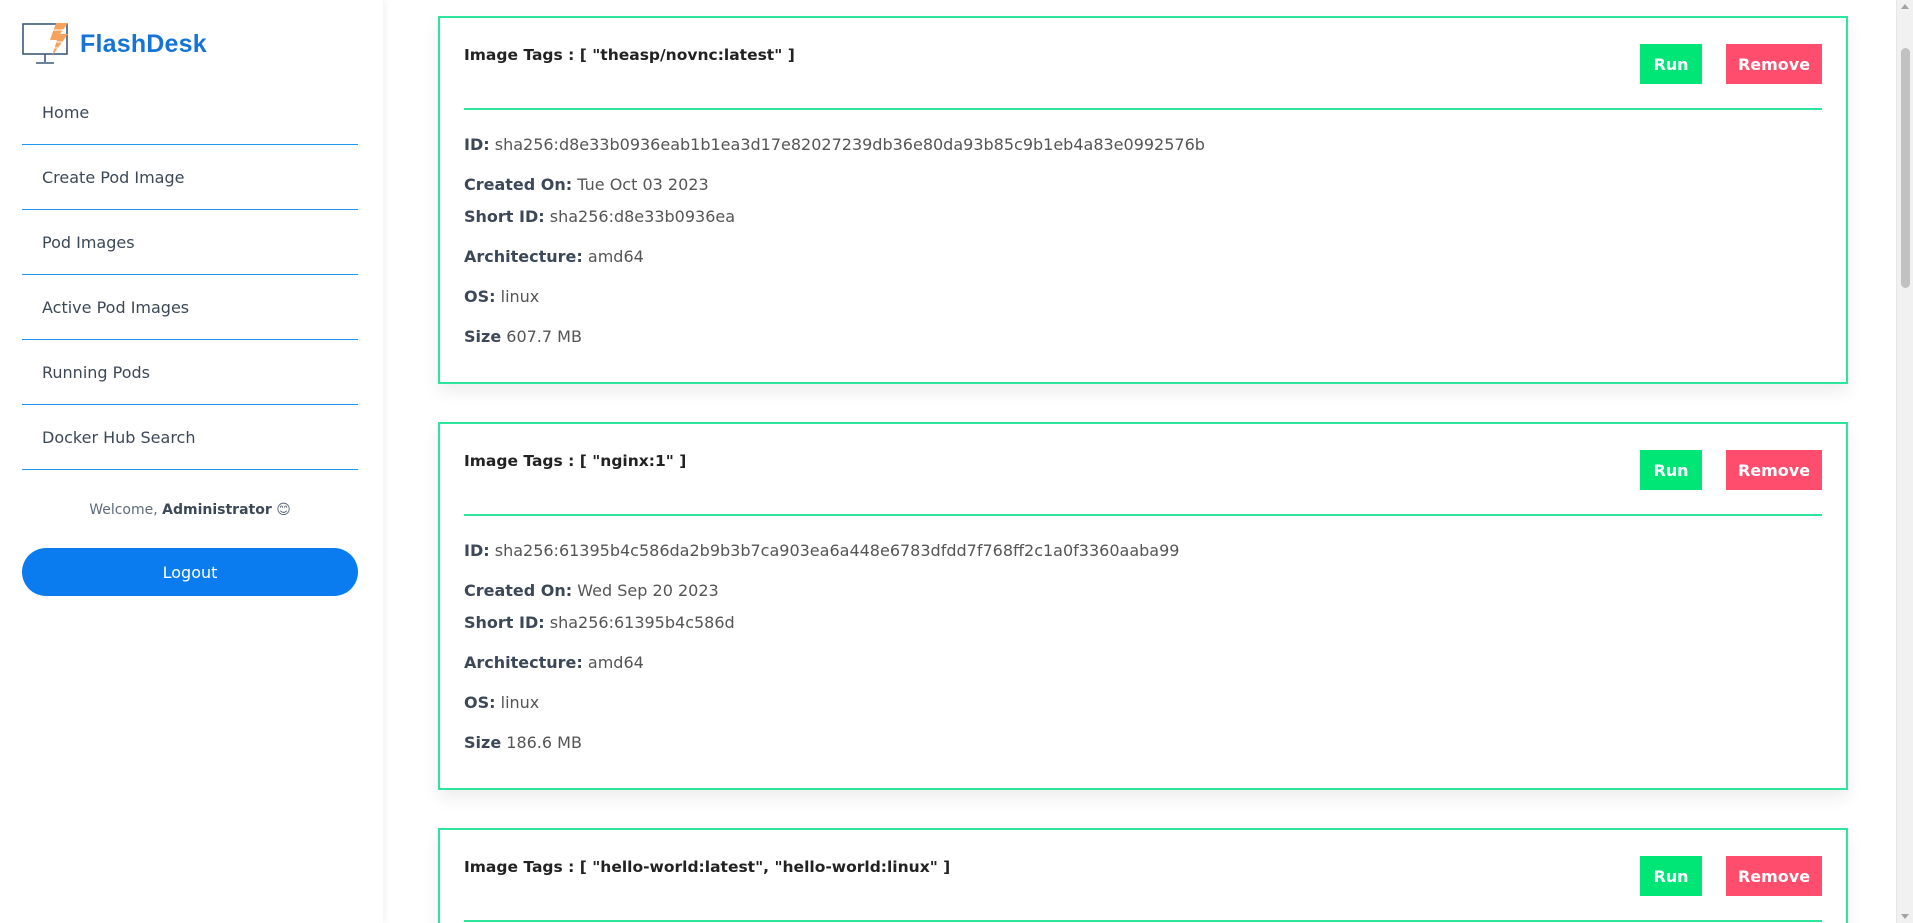 This screenshot has height=923, width=1913. I want to click on scrollbar-thumb, so click(1905, 168).